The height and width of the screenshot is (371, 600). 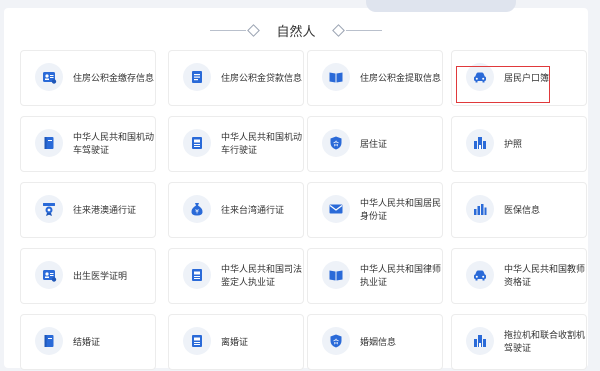 I want to click on service-card: 医保信息, so click(x=519, y=210).